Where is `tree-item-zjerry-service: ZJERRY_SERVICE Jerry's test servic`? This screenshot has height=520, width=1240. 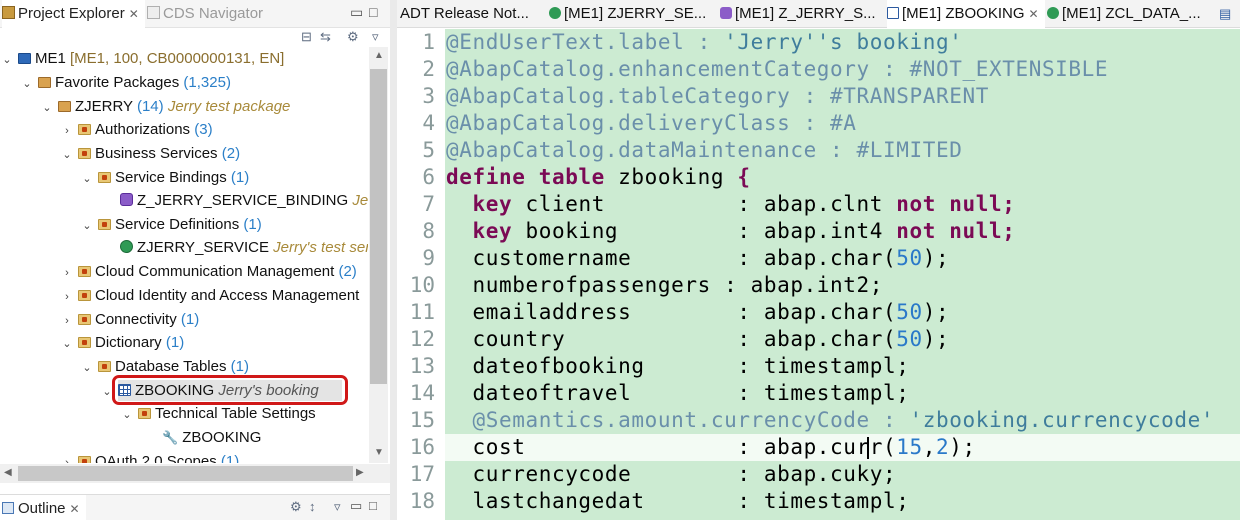 tree-item-zjerry-service: ZJERRY_SERVICE Jerry's test servic is located at coordinates (242, 247).